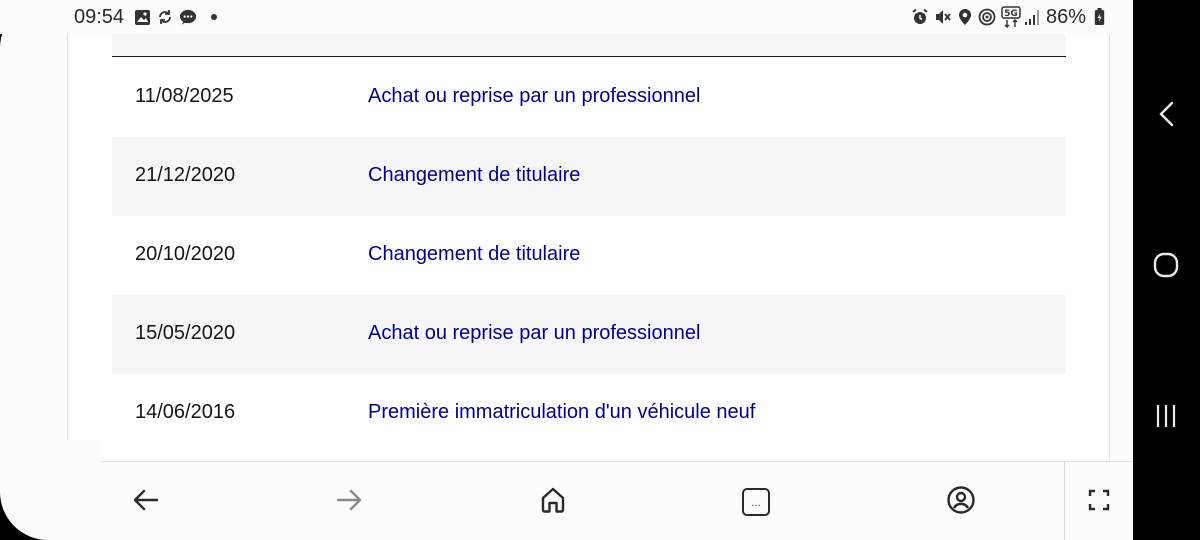 The height and width of the screenshot is (540, 1200). I want to click on row-date: 21/12/2020, so click(185, 175).